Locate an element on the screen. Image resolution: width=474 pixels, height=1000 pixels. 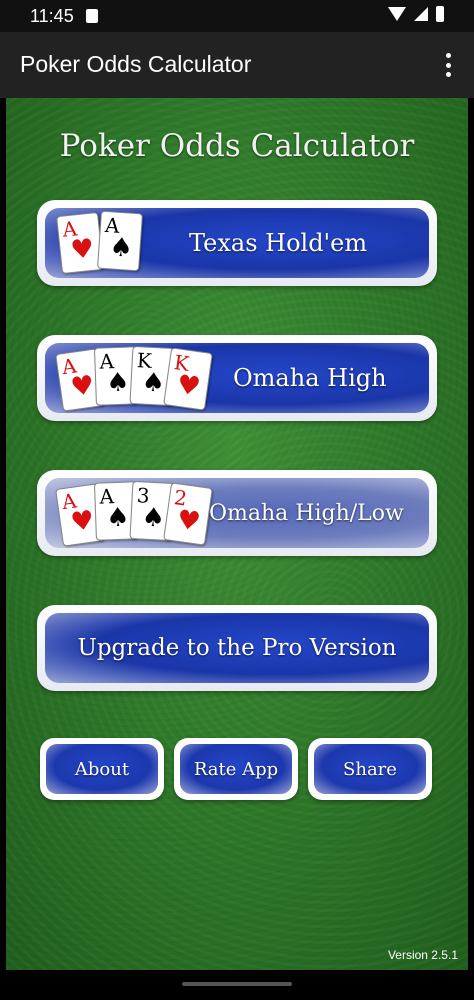
omaha-high-label: Omaha High is located at coordinates (310, 378).